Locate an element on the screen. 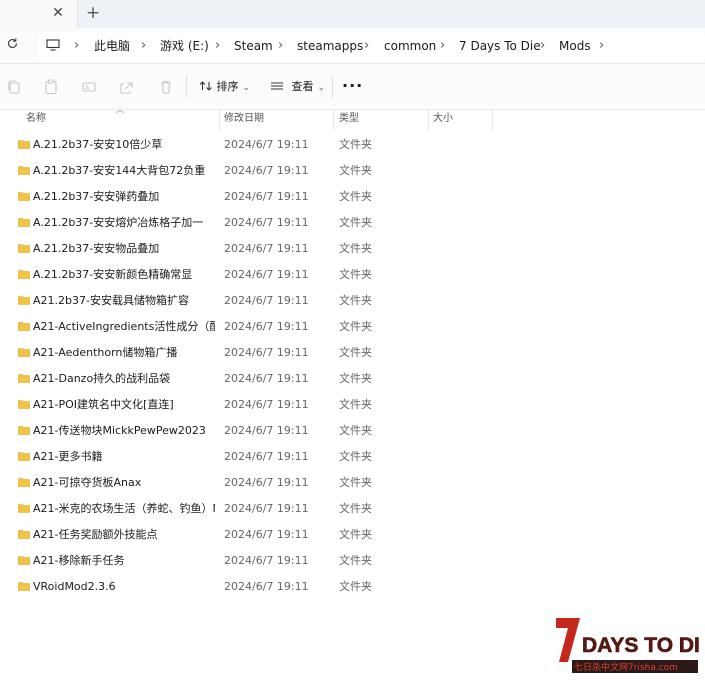 The height and width of the screenshot is (688, 705). rename-icon: A is located at coordinates (89, 87).